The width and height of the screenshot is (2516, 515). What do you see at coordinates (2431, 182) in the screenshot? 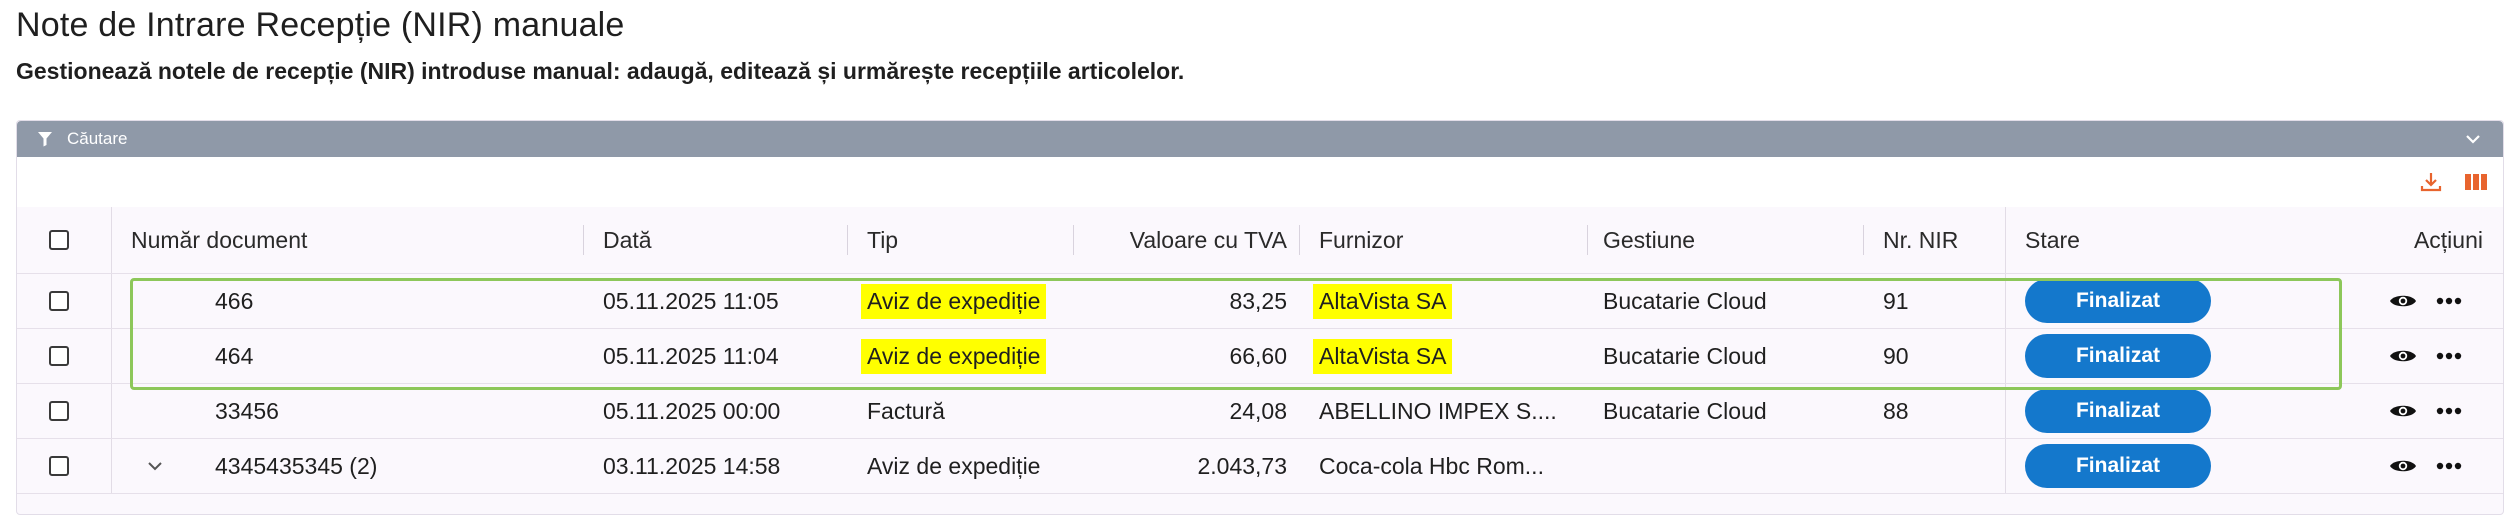
I see `download-icon` at bounding box center [2431, 182].